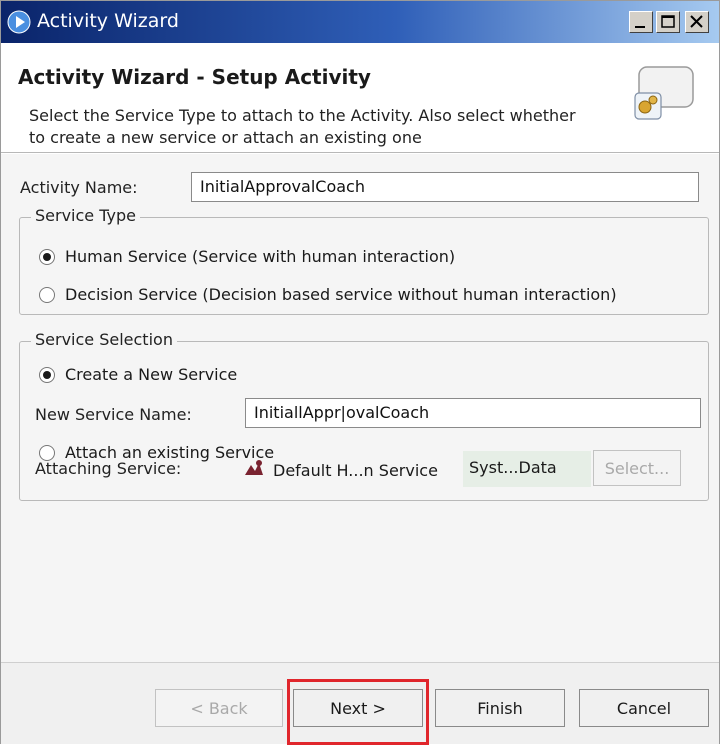 The height and width of the screenshot is (745, 720). Describe the element at coordinates (104, 339) in the screenshot. I see `service-selection-legend: Service Selection` at that location.